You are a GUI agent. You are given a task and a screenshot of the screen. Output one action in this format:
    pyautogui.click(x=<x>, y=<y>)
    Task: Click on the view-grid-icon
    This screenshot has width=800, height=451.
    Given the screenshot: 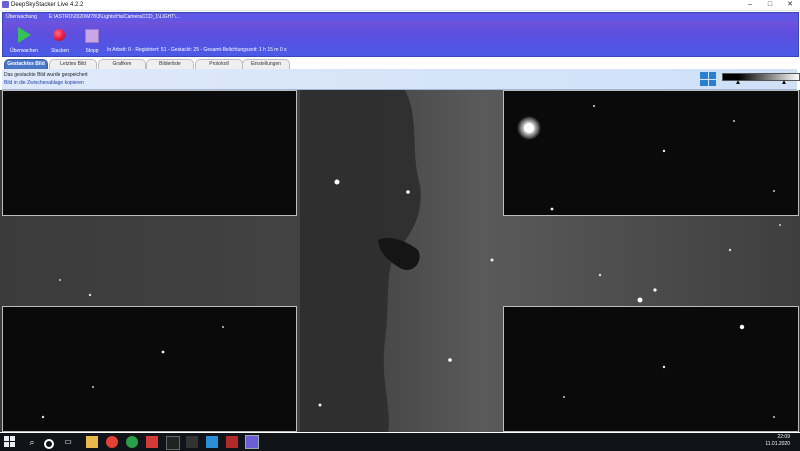 What is the action you would take?
    pyautogui.click(x=708, y=79)
    